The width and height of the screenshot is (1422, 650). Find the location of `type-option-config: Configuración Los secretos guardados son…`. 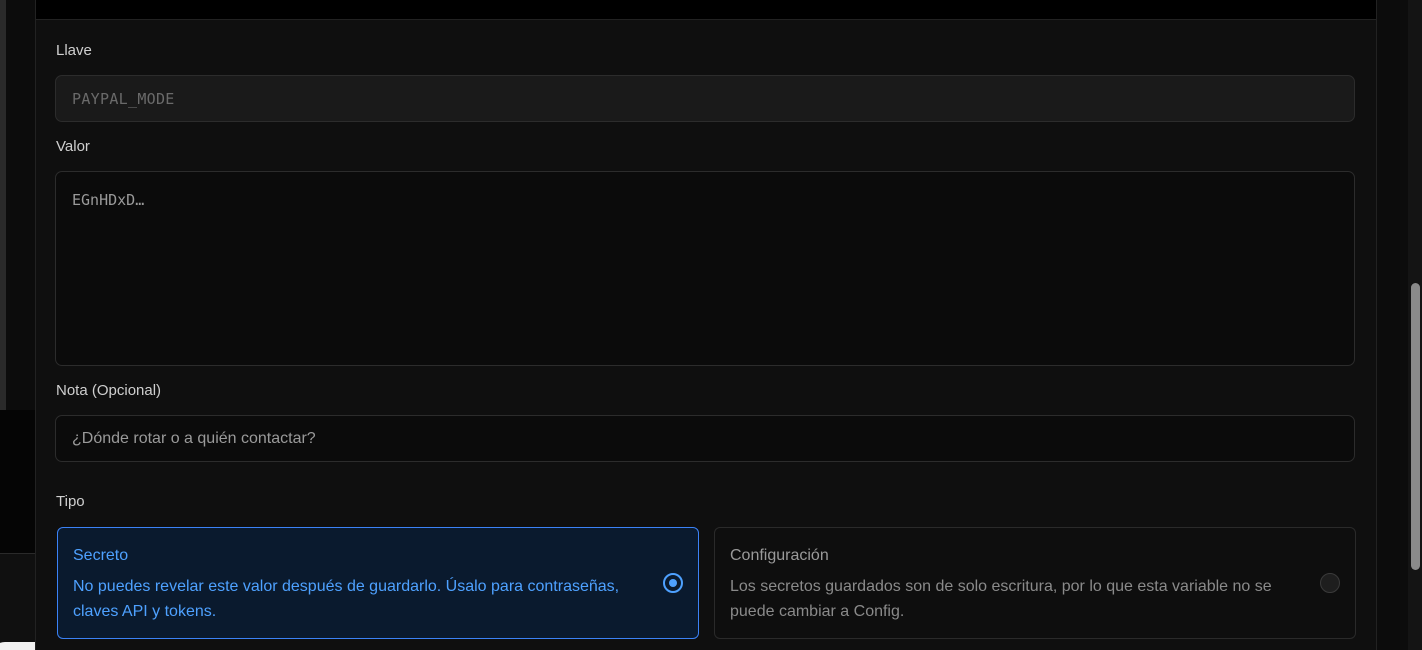

type-option-config: Configuración Los secretos guardados son… is located at coordinates (1035, 583).